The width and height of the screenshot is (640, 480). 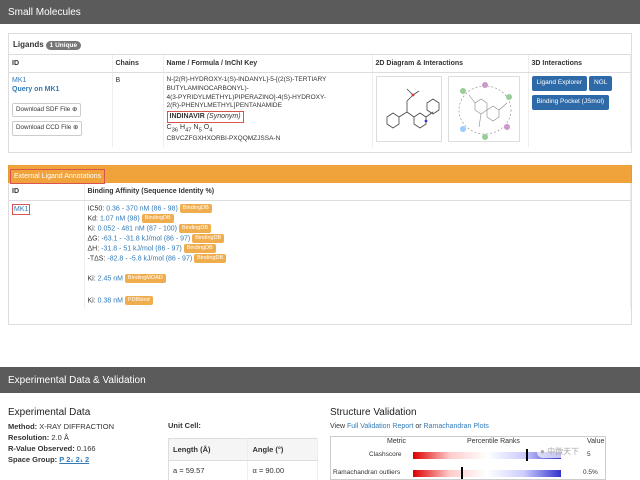 I want to click on uc-col-angle: Angle (°), so click(x=282, y=449).